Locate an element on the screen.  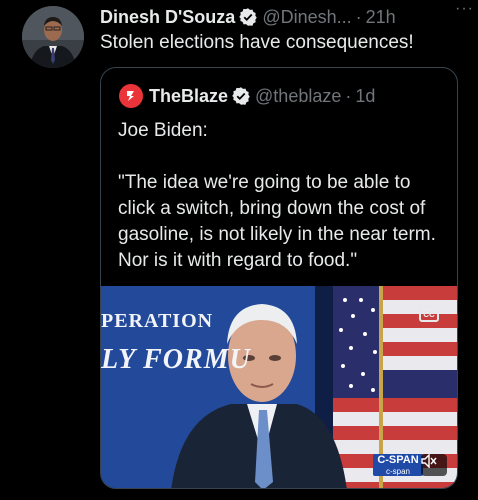
banner-text-line-1: PERATION is located at coordinates (157, 321).